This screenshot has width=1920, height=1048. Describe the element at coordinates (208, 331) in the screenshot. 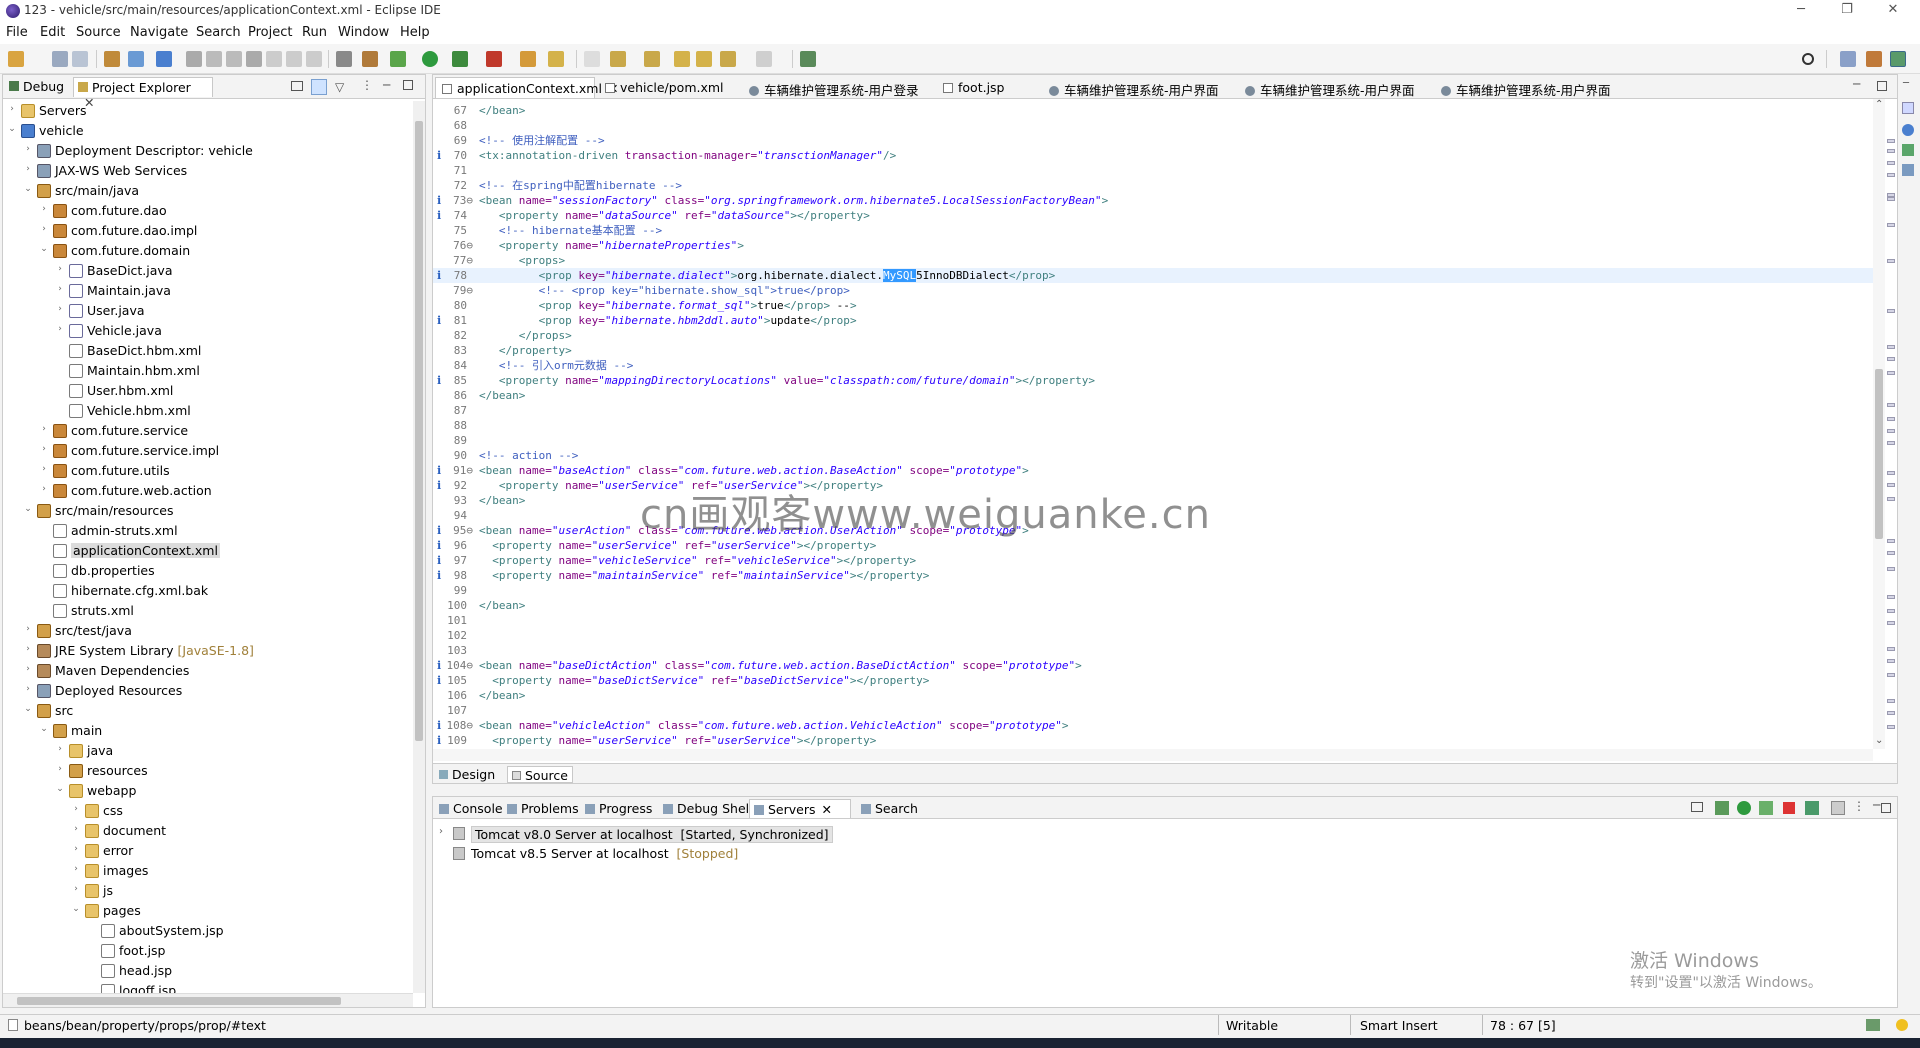

I see `tree-item: › Vehicle.java` at that location.